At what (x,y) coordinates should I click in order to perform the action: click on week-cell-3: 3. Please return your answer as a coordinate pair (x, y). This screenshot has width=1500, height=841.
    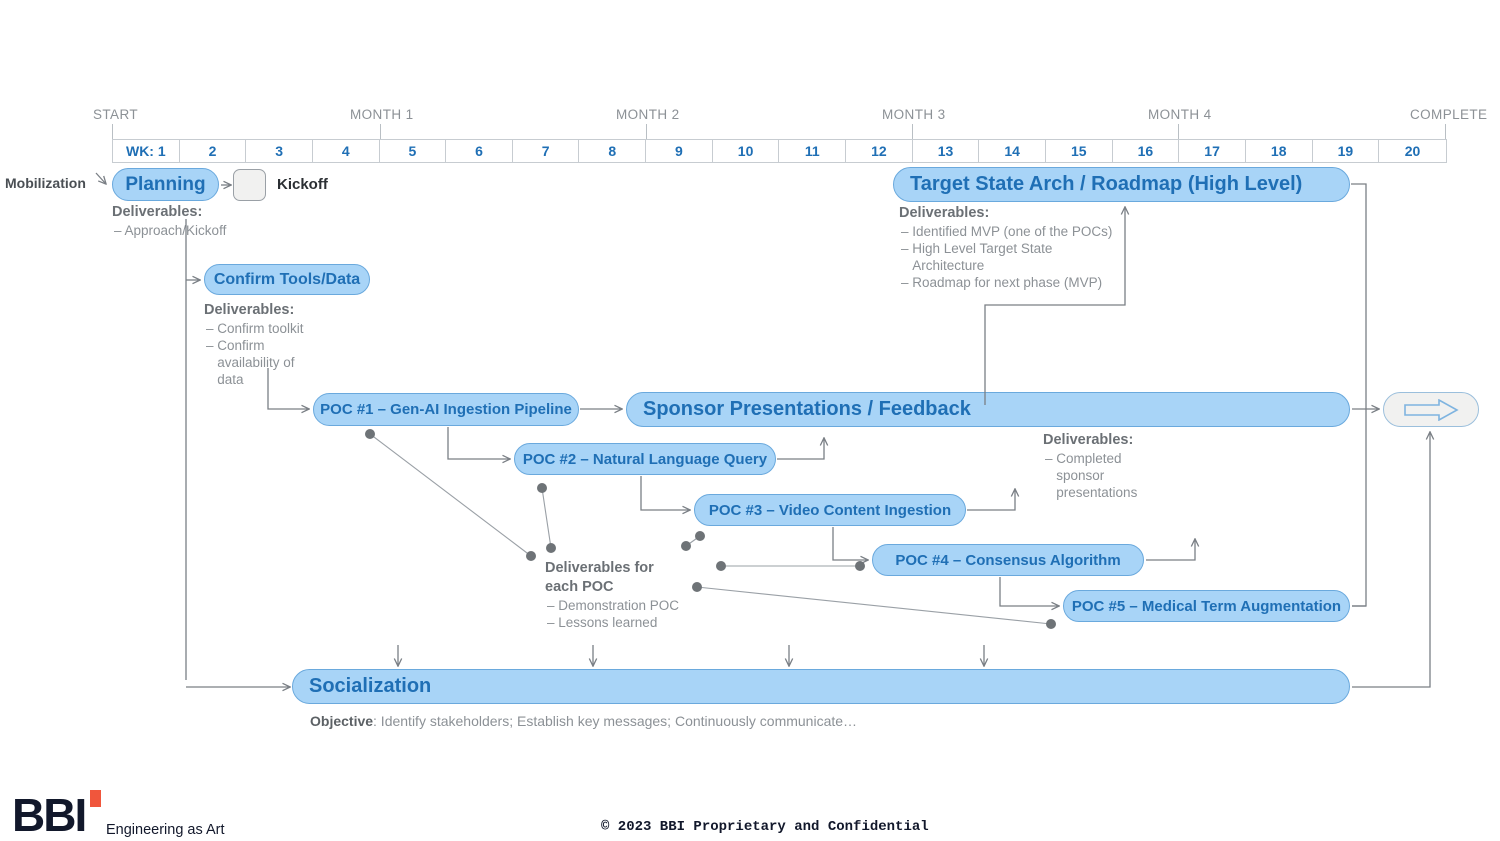
    Looking at the image, I should click on (279, 151).